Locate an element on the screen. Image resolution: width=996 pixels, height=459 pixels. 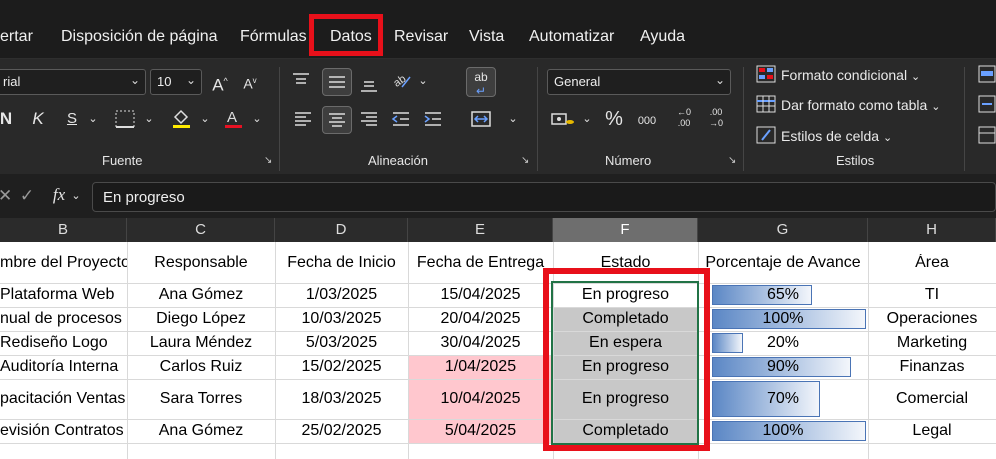
tab-disposicion-de-pagina: Disposición de página is located at coordinates (139, 37).